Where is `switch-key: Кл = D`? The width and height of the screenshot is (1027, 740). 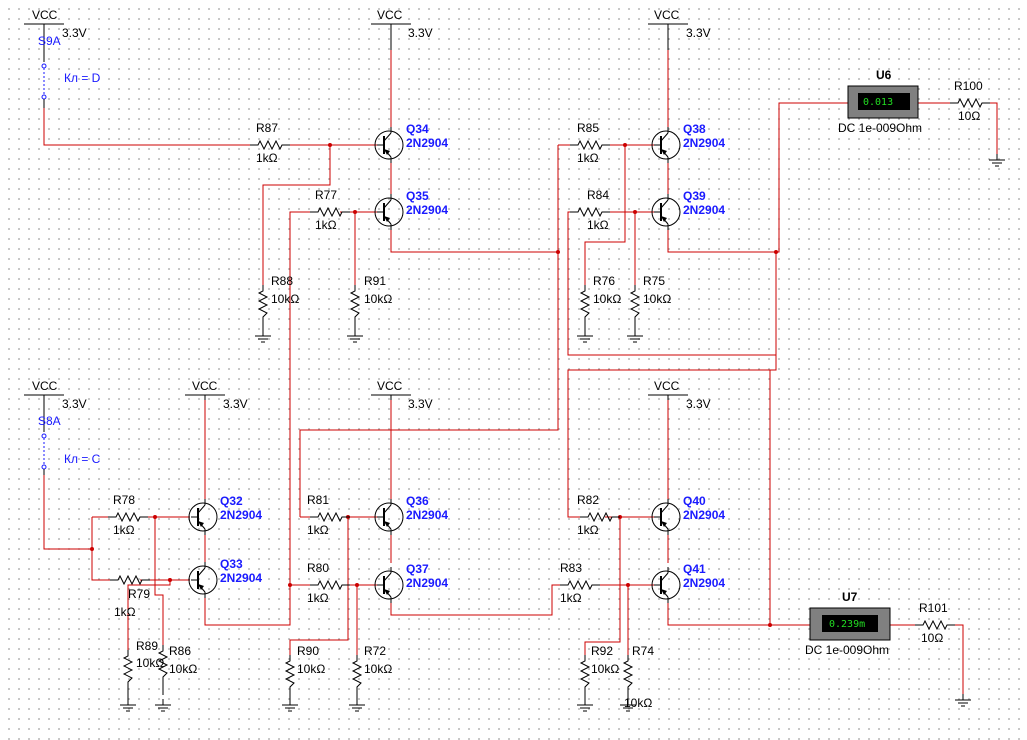 switch-key: Кл = D is located at coordinates (82, 78).